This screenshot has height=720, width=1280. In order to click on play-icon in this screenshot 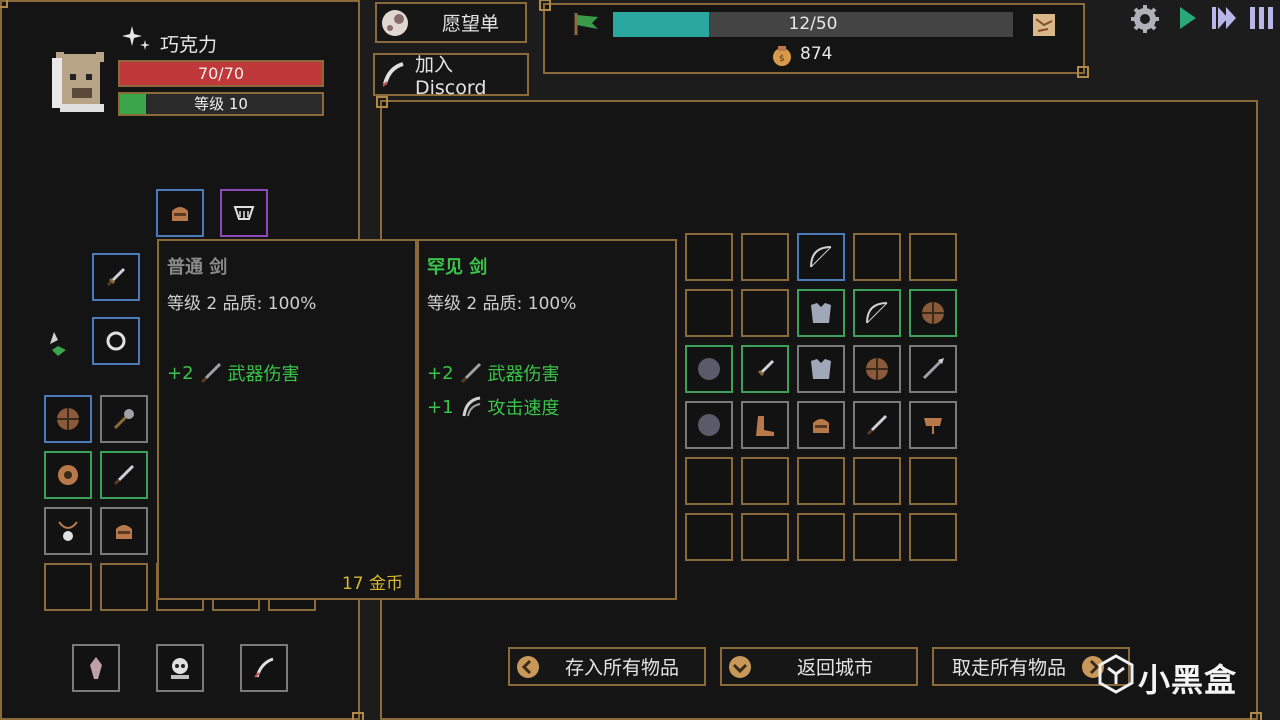, I will do `click(1188, 18)`.